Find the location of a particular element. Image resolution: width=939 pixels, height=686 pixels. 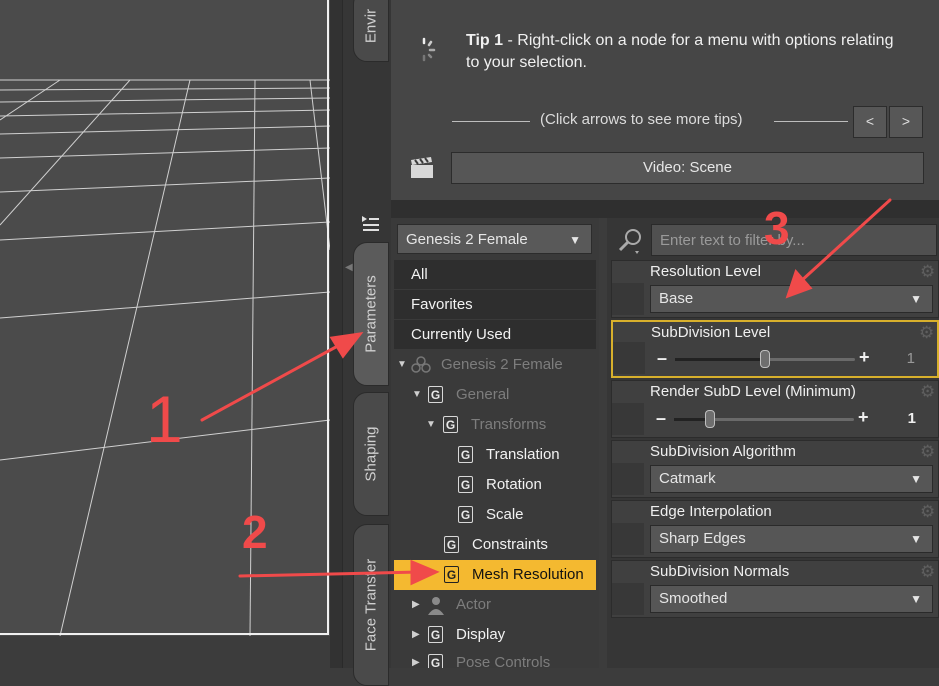

subdivision-normals-dropdown: Smoothed ▼ is located at coordinates (791, 599).